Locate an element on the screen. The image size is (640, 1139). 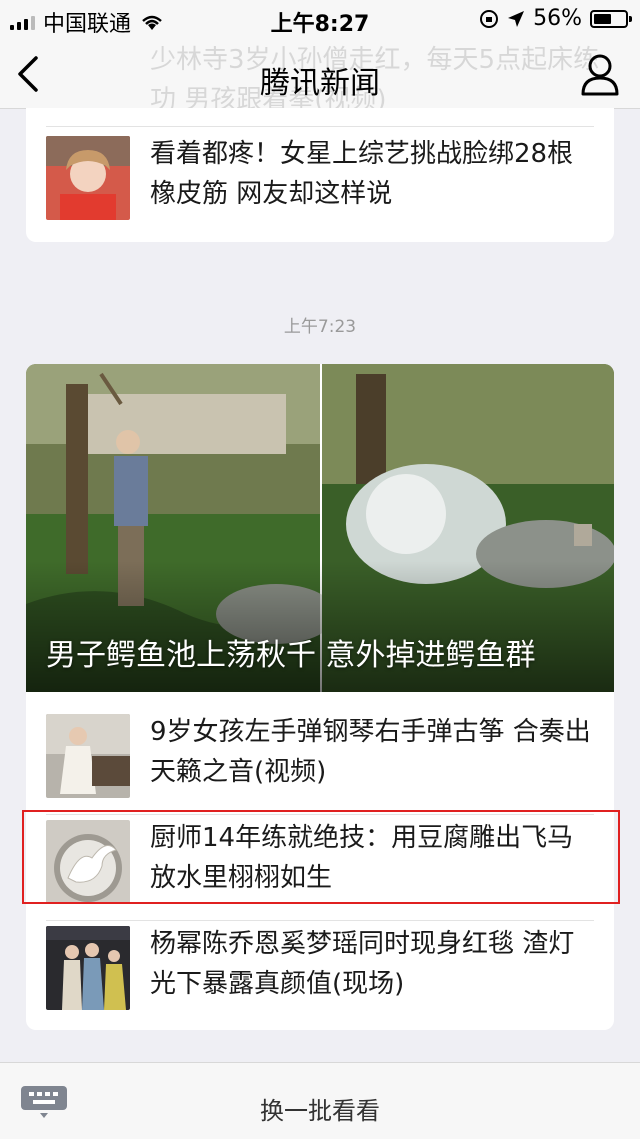
news-item: 杨幂陈乔恩奚梦瑶同时现身红毯 渣灯光下暴露真颜值(现场) is located at coordinates (320, 972).